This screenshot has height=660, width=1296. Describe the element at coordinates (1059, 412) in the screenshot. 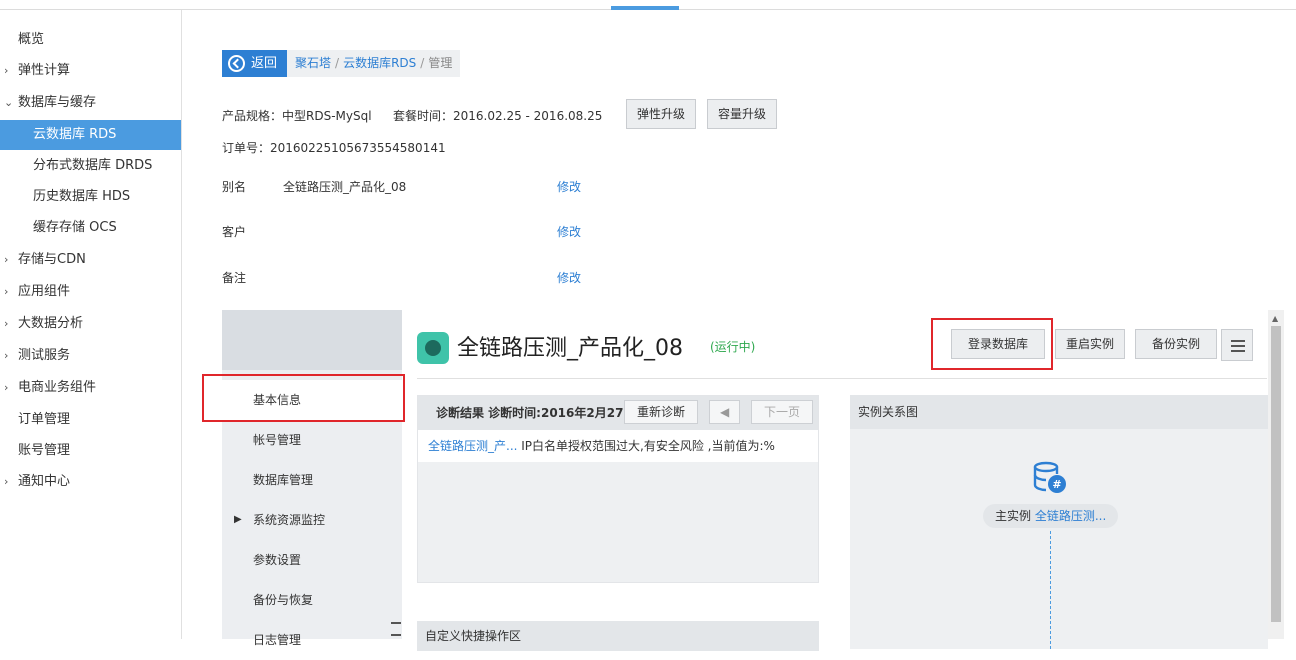

I see `relation-header: 实例关系图` at that location.